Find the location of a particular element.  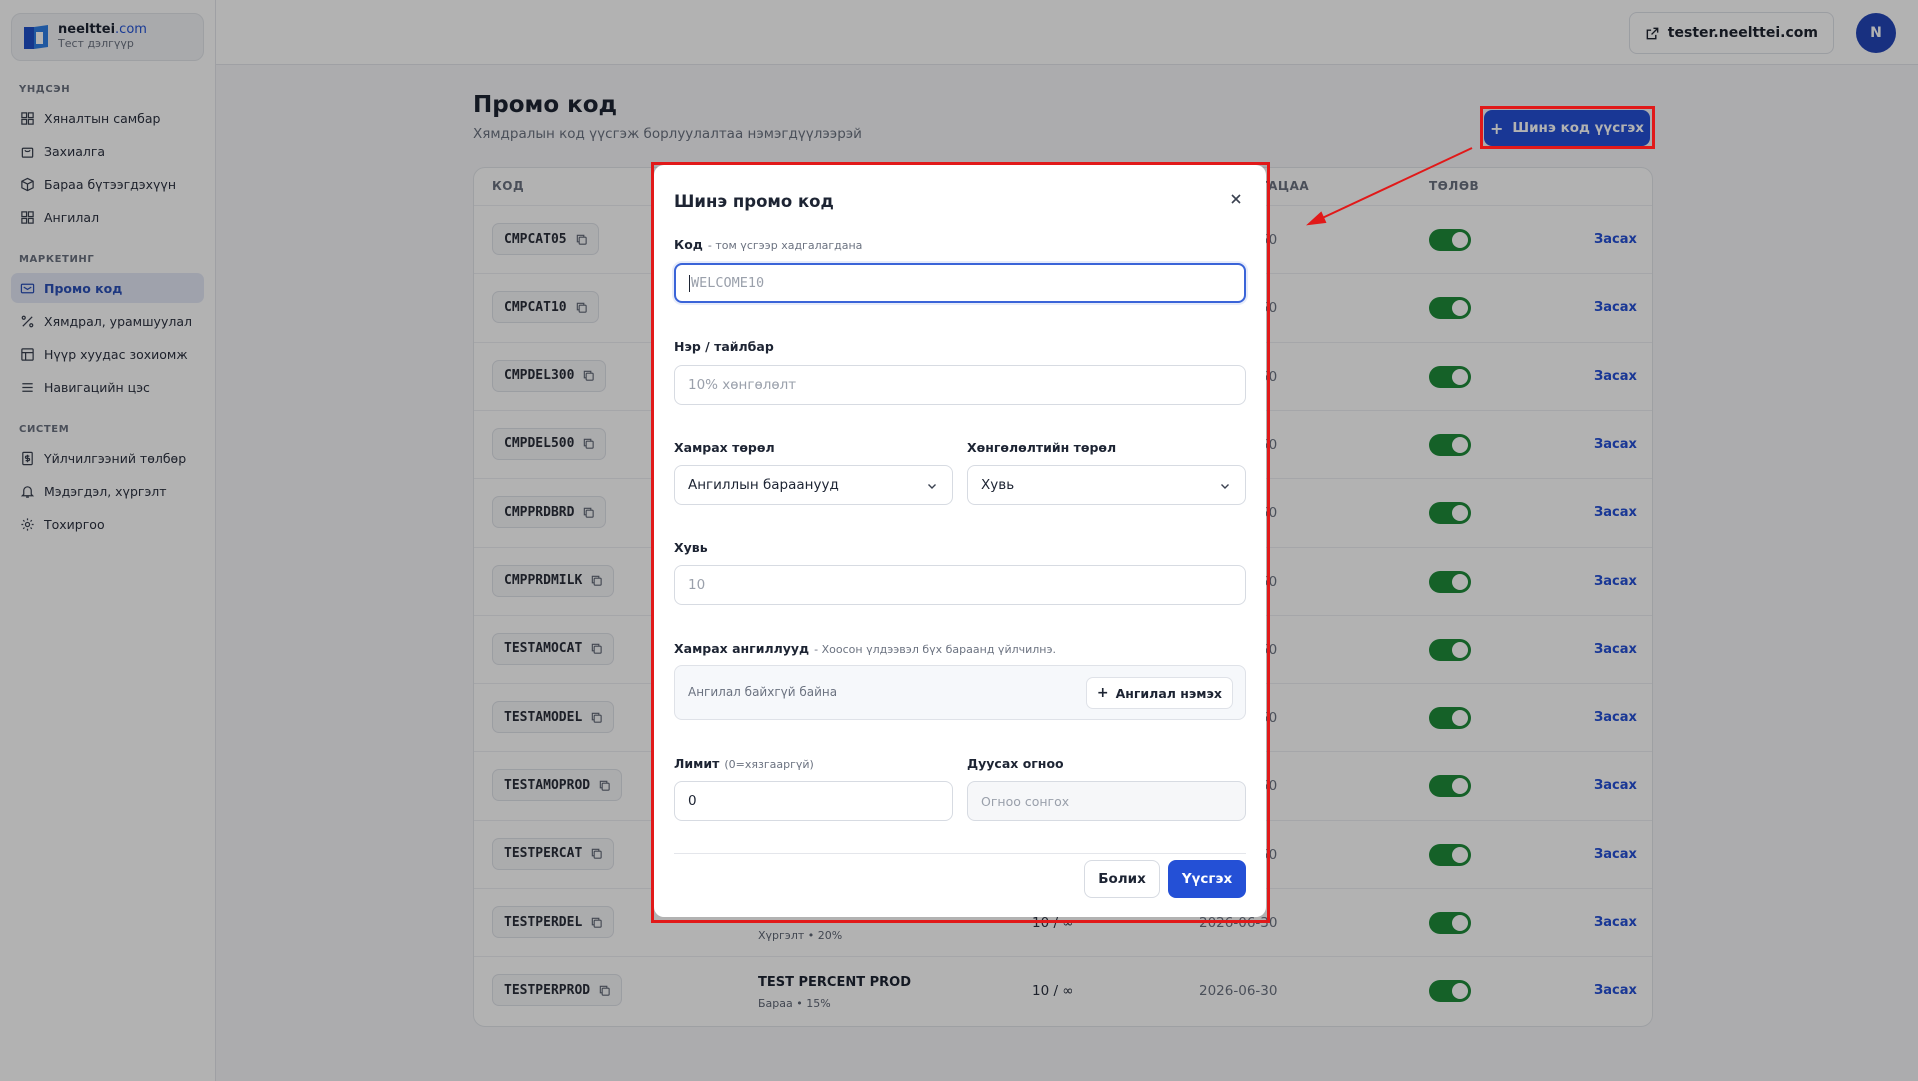

button-highlight-box is located at coordinates (1567, 127).